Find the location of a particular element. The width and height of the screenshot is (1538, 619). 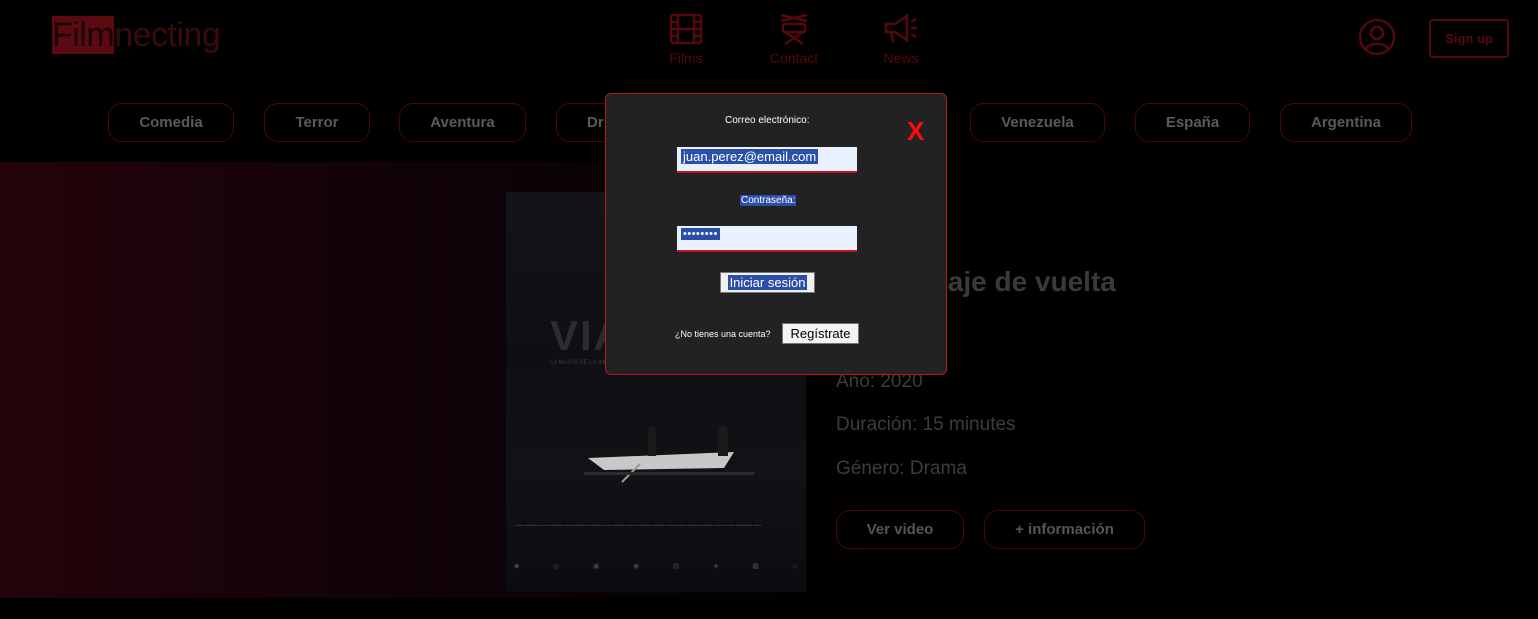

nav-contact-label: Contact is located at coordinates (794, 58).